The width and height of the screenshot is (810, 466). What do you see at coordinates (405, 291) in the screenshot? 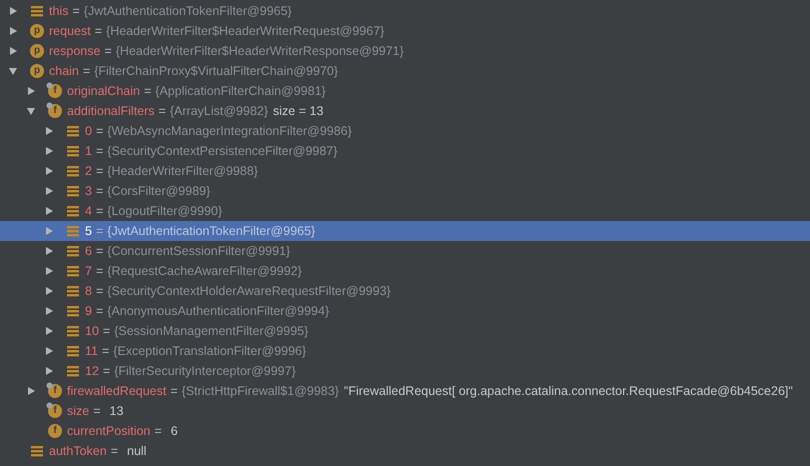
I see `tree-row: 8 = {SecurityContextHolderAwareRequestFilter@9993}` at bounding box center [405, 291].